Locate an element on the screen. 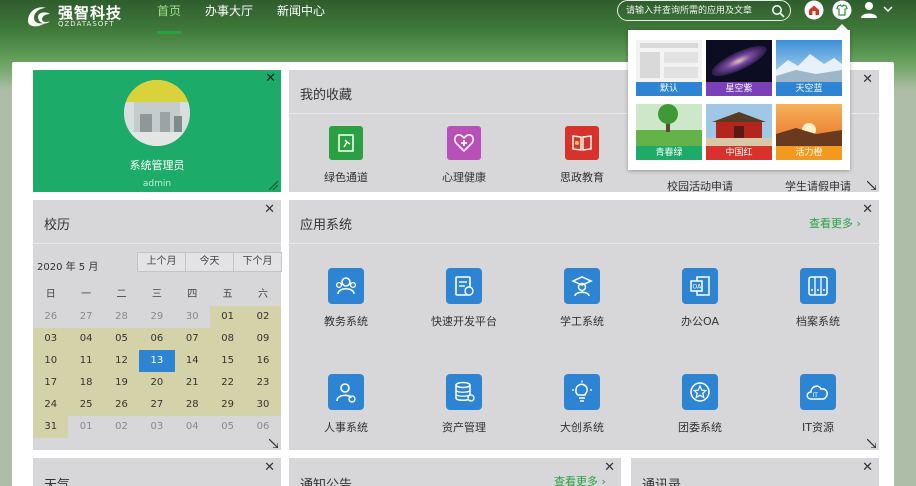 The width and height of the screenshot is (916, 486). calendar-day: 07 is located at coordinates (192, 339).